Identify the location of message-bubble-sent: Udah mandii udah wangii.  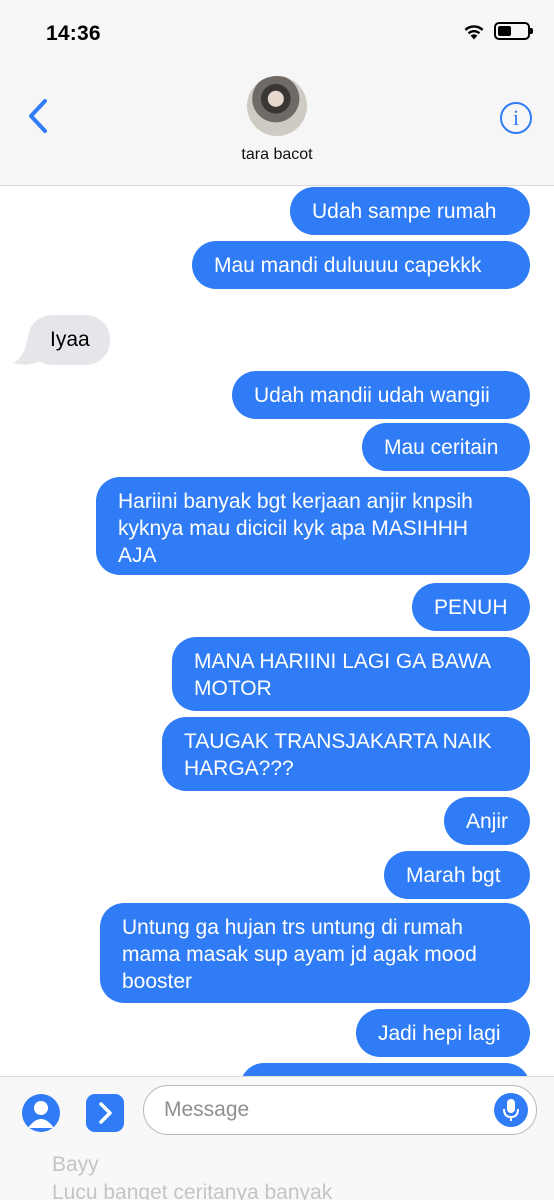
(381, 395).